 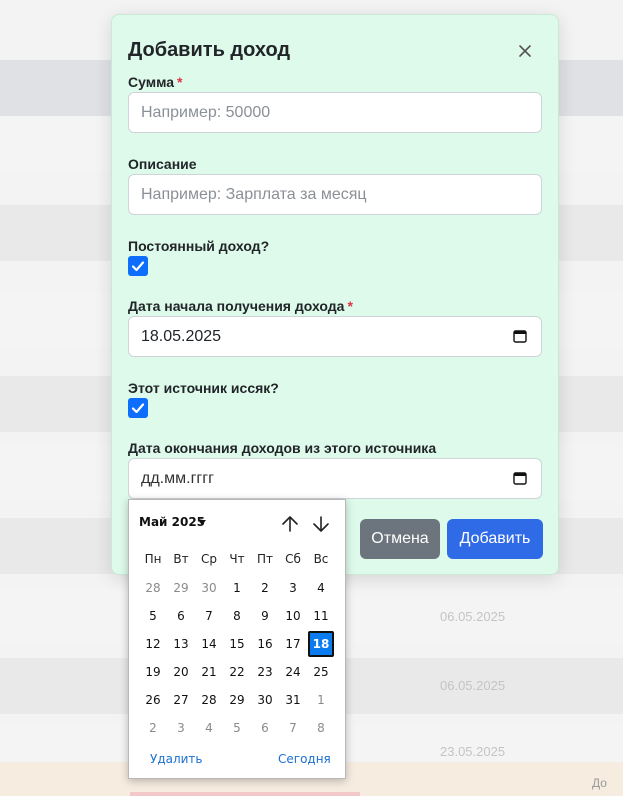 I want to click on calendar-day: 12, so click(x=153, y=644).